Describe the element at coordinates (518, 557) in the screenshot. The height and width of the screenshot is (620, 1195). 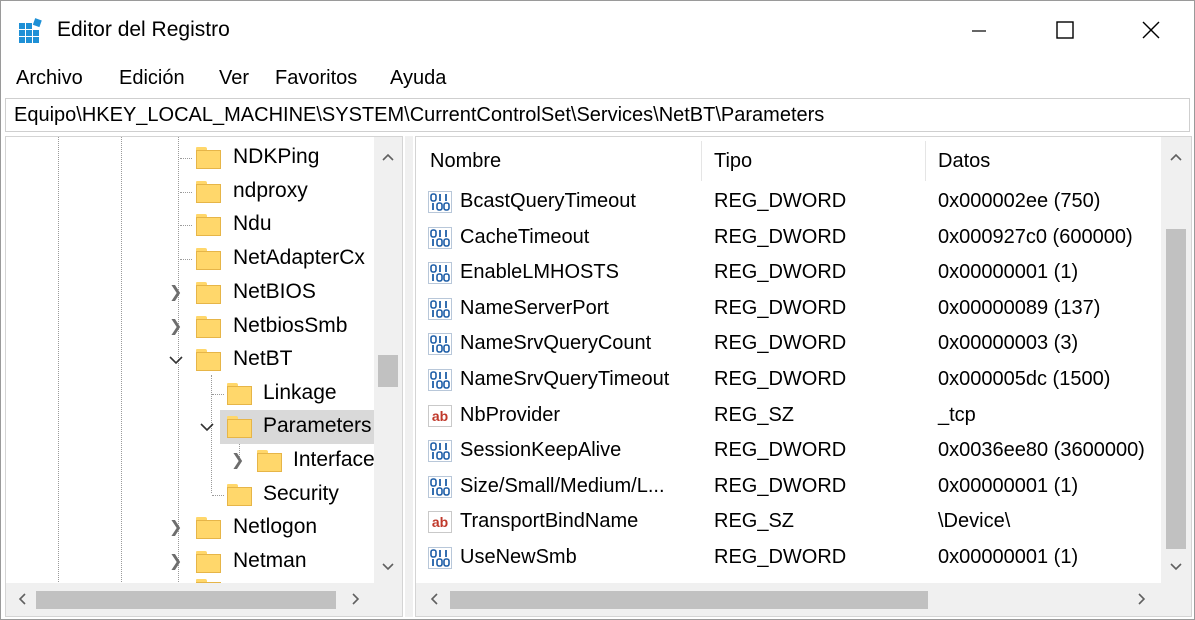
I see `value-name: UseNewSmb` at that location.